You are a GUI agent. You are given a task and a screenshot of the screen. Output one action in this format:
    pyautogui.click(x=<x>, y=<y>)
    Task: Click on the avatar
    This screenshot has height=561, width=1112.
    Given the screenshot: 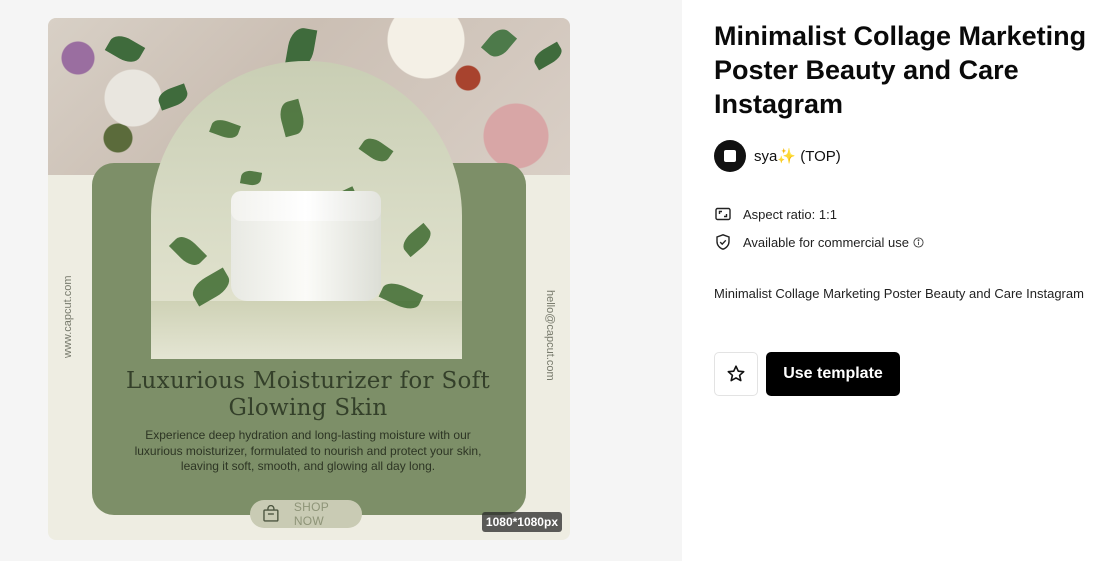 What is the action you would take?
    pyautogui.click(x=730, y=156)
    